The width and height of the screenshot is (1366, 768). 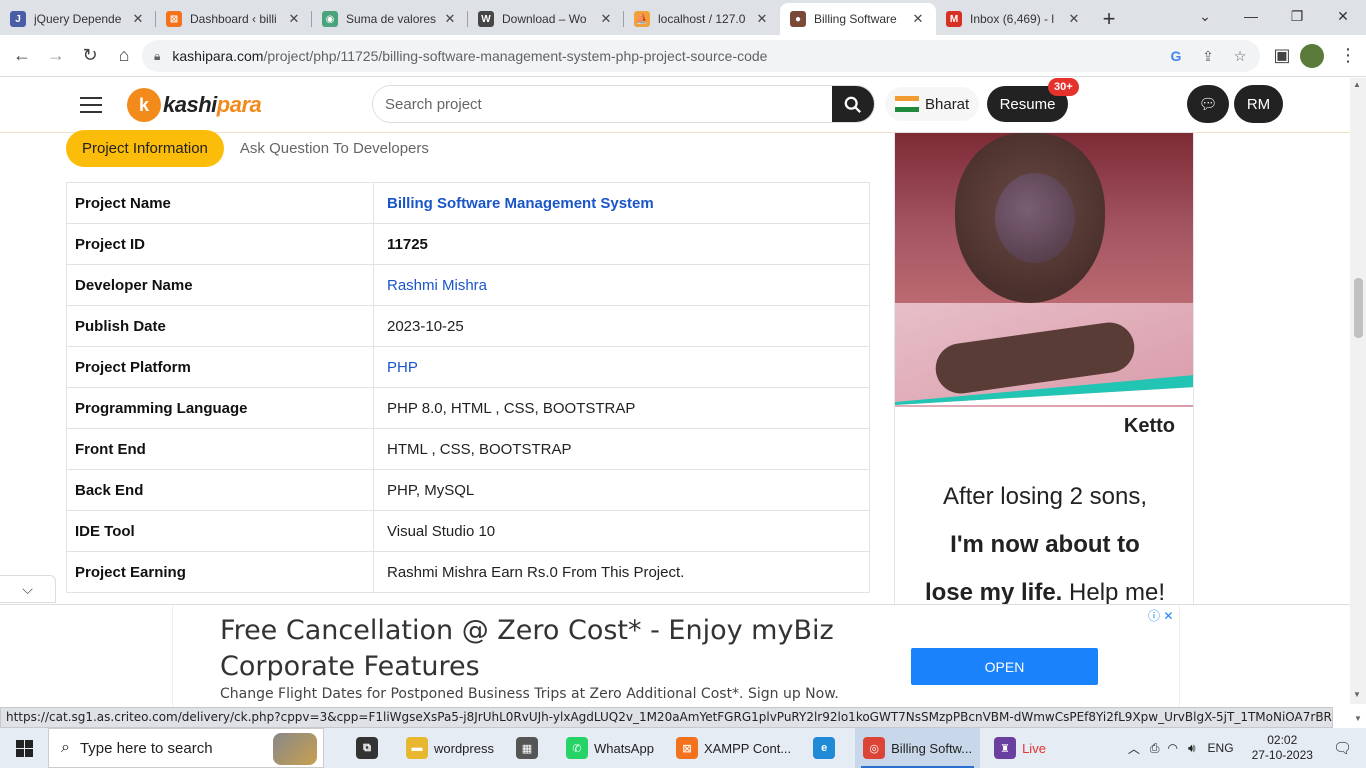 What do you see at coordinates (330, 19) in the screenshot?
I see `tab-favicon-icon: ◉` at bounding box center [330, 19].